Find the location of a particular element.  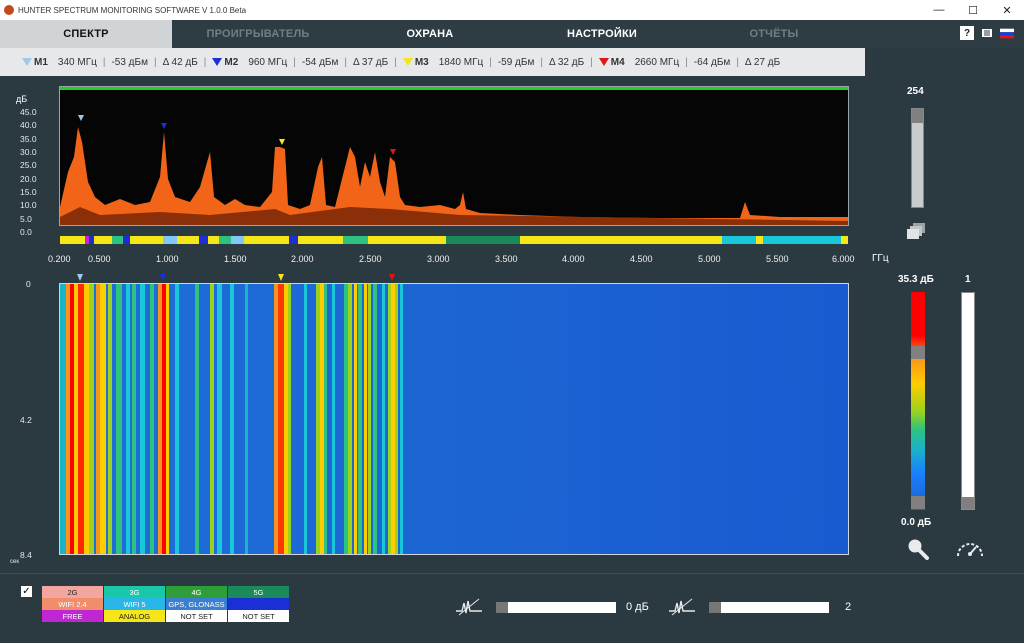

tab-reports: ОТЧЁТЫ is located at coordinates (774, 34).